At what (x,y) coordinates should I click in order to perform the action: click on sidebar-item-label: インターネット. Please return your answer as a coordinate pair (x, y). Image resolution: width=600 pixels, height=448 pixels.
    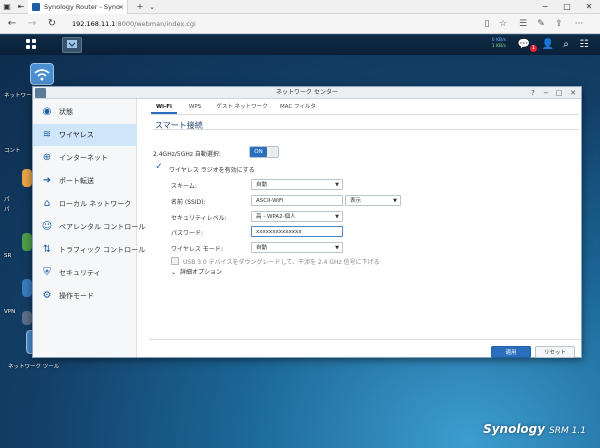
    Looking at the image, I should click on (83, 158).